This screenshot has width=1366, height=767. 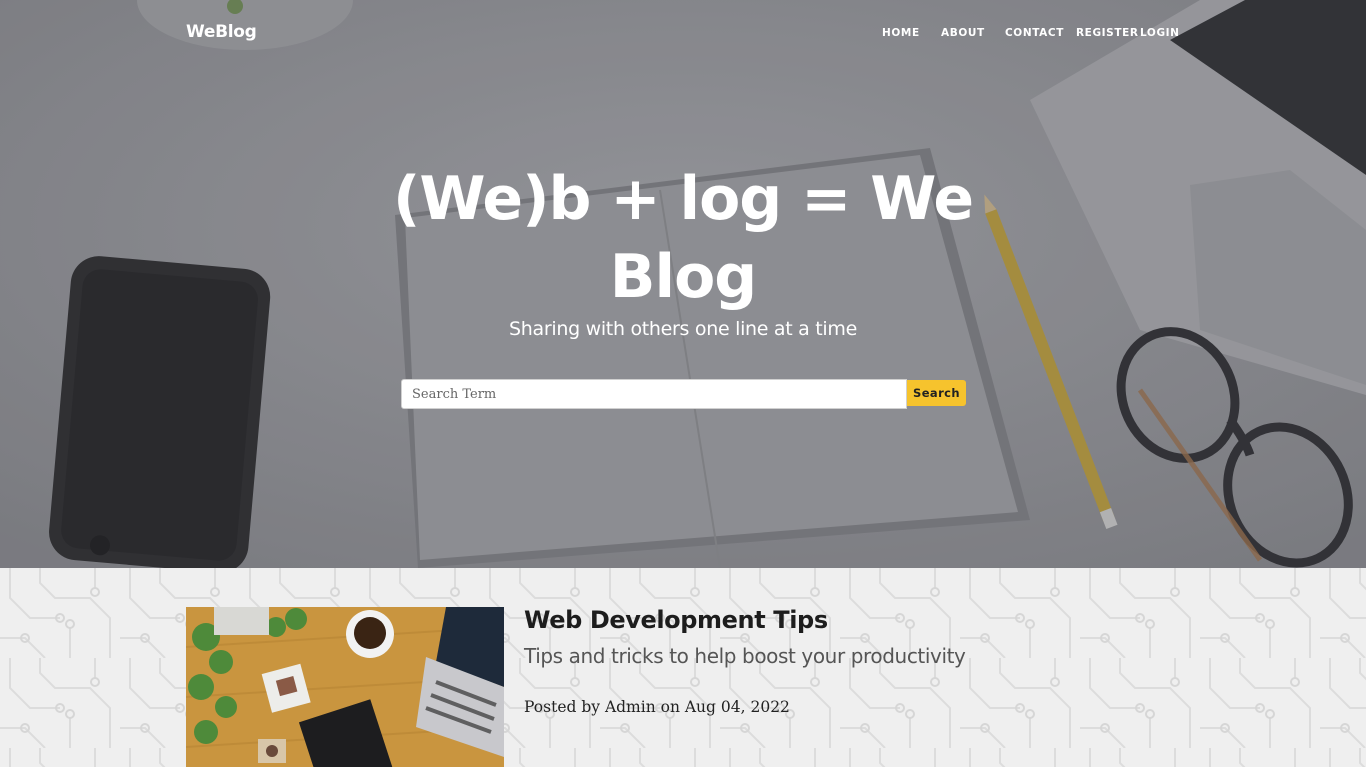 What do you see at coordinates (936, 393) in the screenshot?
I see `search-button: Search` at bounding box center [936, 393].